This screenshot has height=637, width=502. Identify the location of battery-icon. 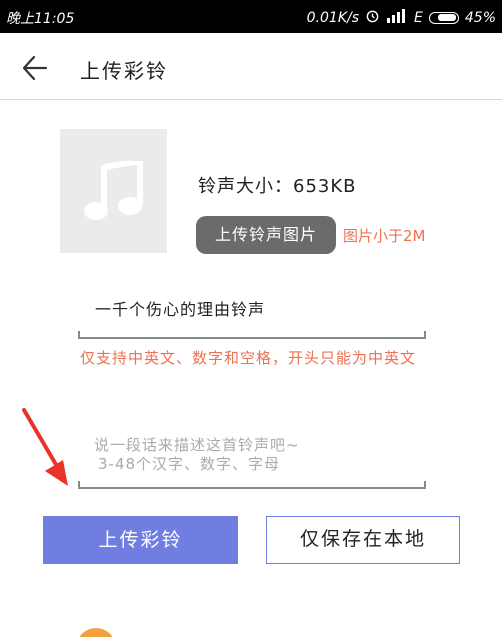
(443, 17).